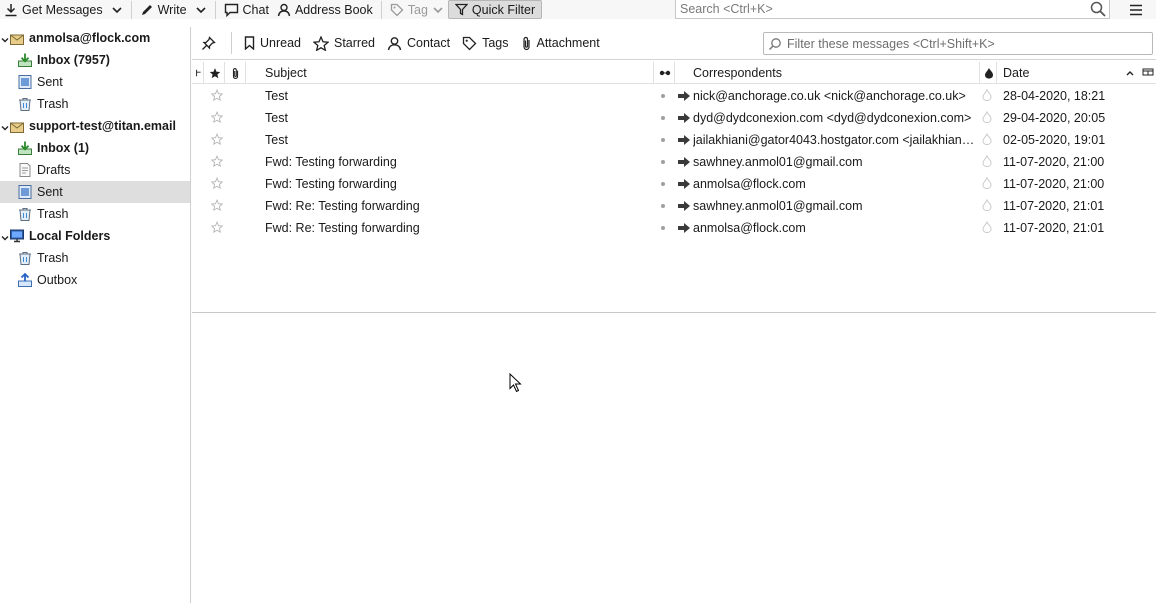 The height and width of the screenshot is (603, 1156). What do you see at coordinates (50, 192) in the screenshot?
I see `folder-label: Sent` at bounding box center [50, 192].